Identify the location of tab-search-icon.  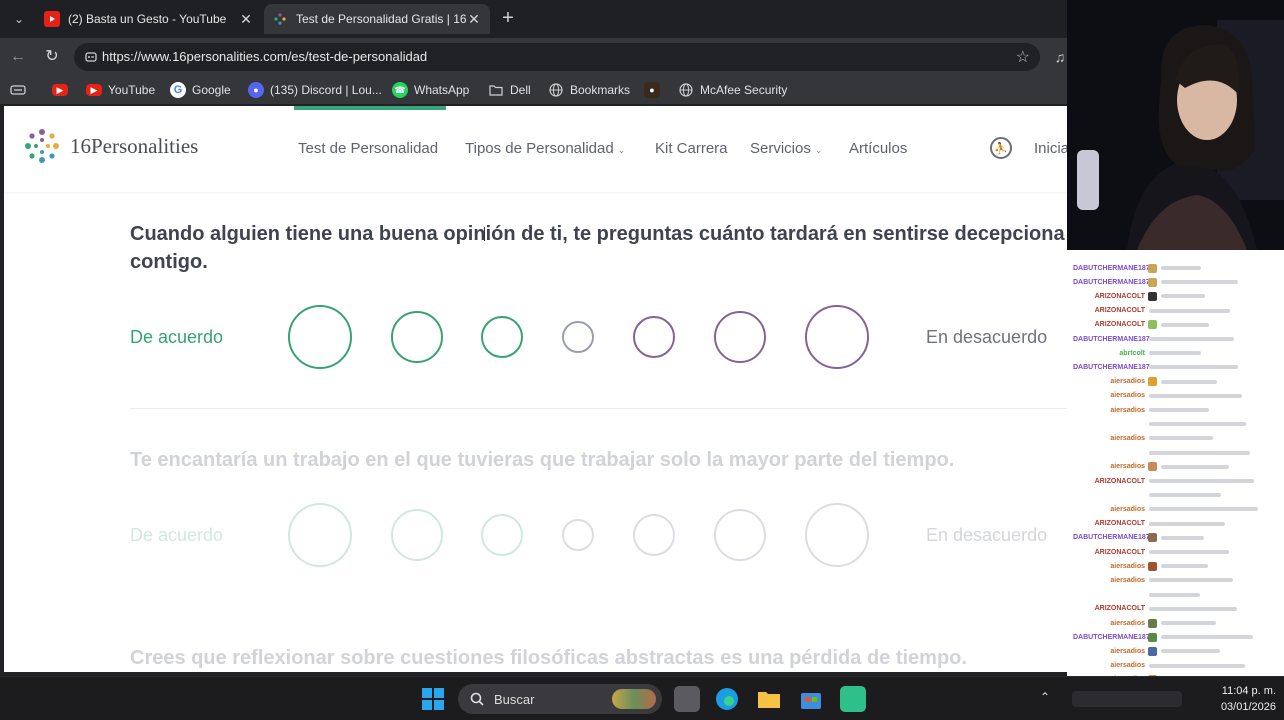
(18, 90).